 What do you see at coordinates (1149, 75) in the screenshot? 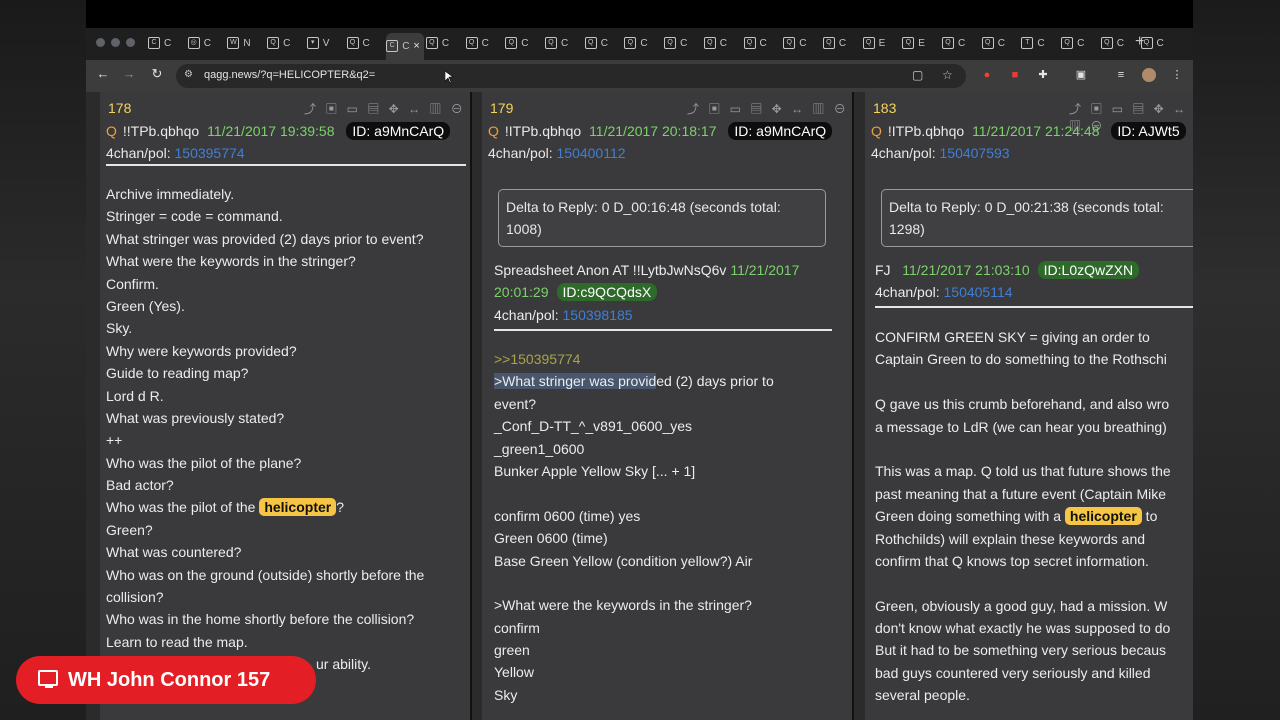
I see `avatar` at bounding box center [1149, 75].